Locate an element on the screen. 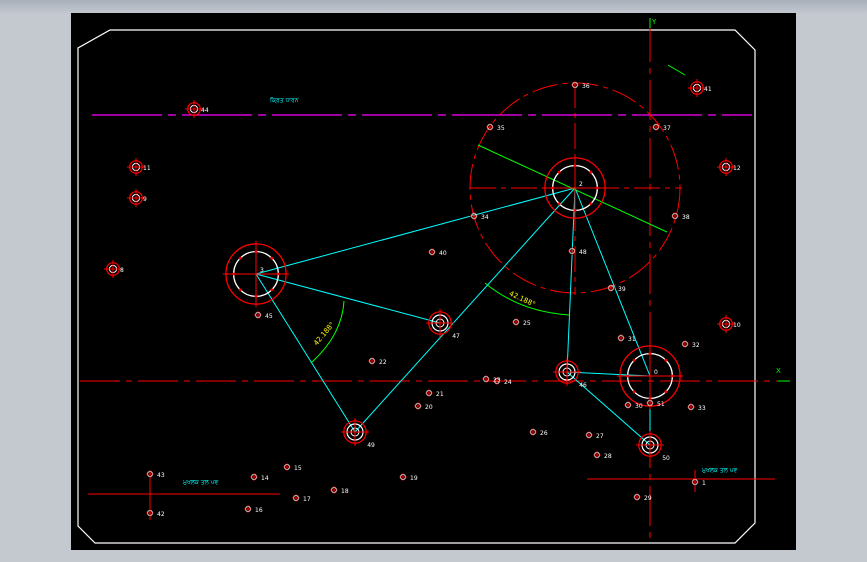  hole-label-37: 37 is located at coordinates (667, 128).